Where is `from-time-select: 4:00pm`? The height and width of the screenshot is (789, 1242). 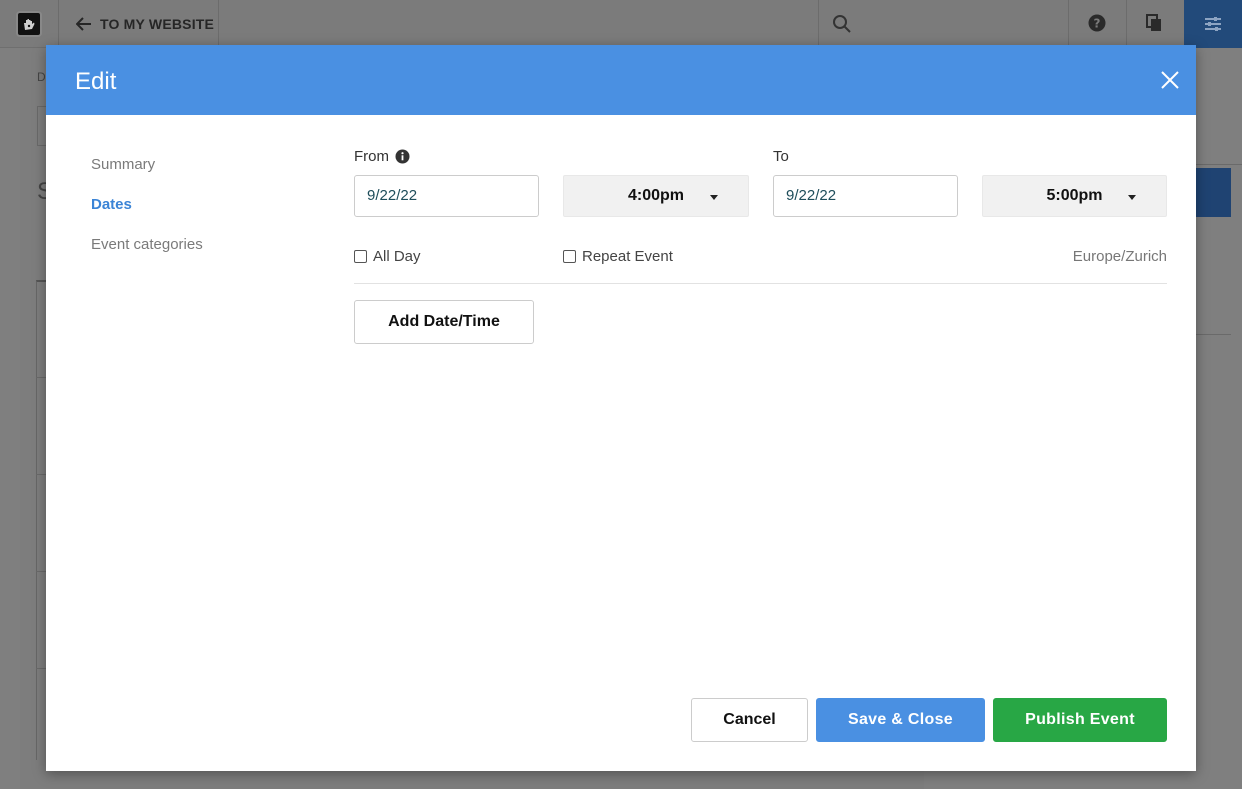
from-time-select: 4:00pm is located at coordinates (656, 196).